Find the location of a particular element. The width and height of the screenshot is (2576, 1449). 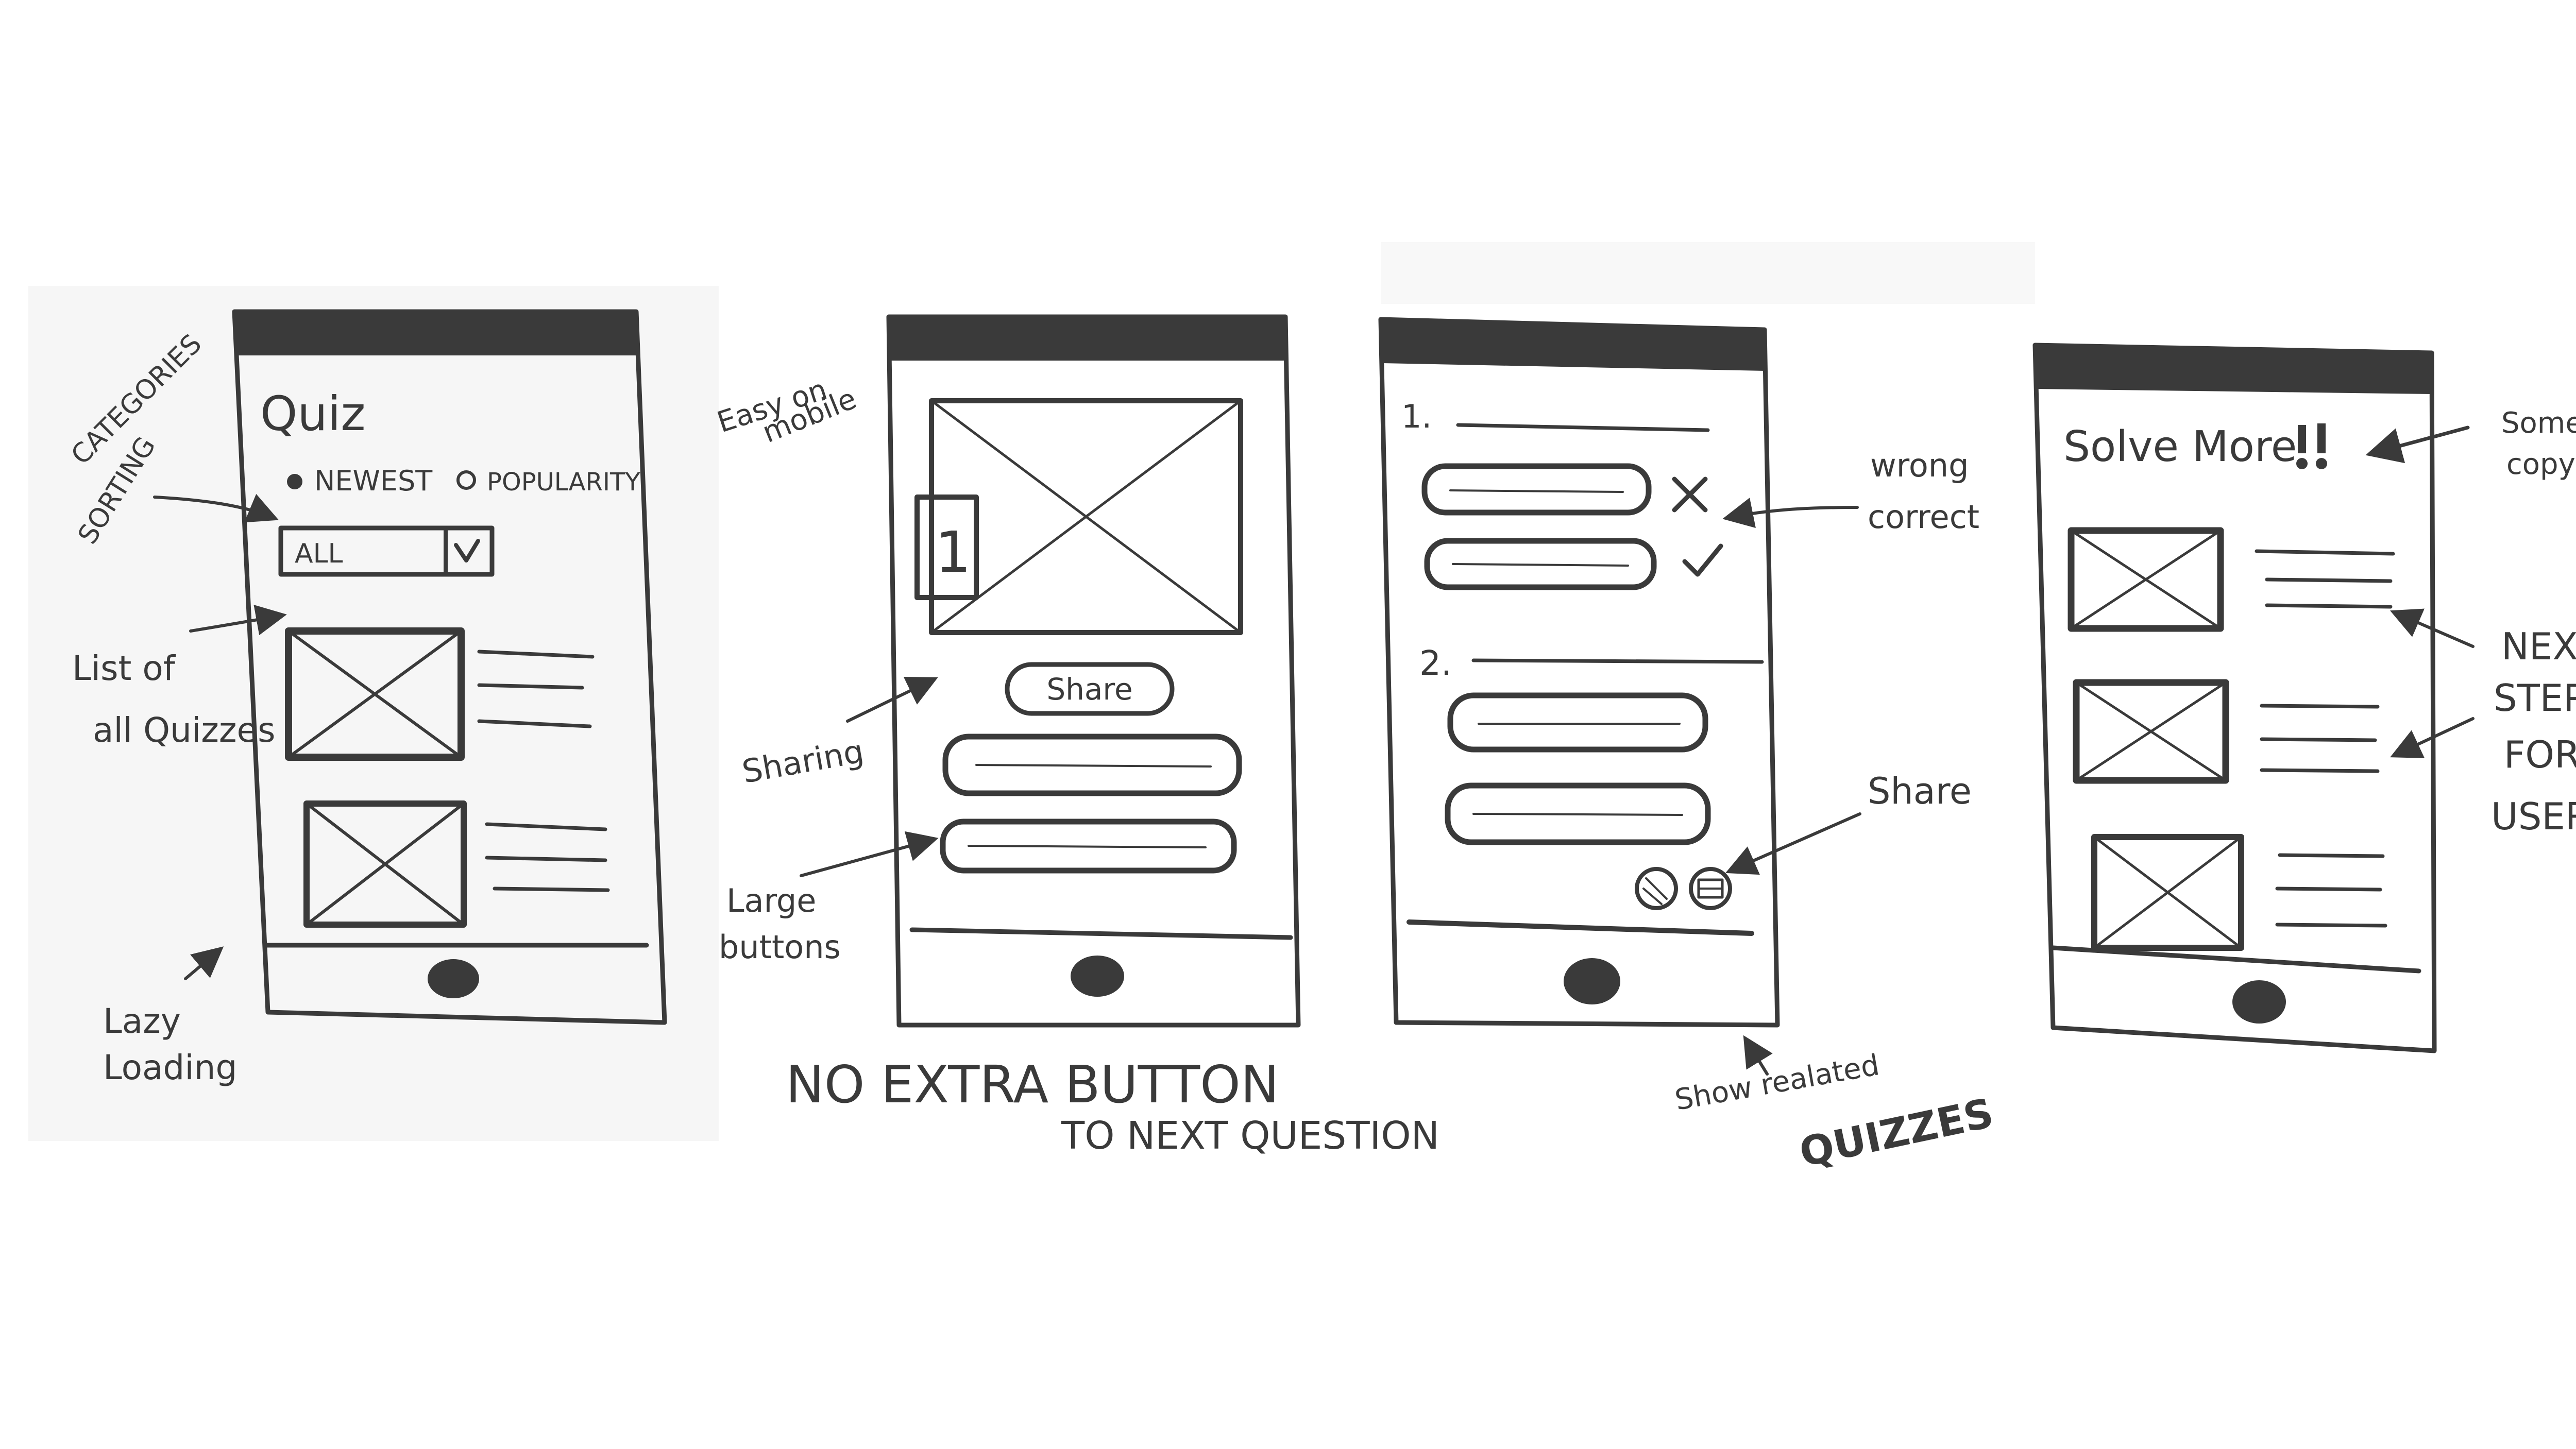

annotation-share: Share is located at coordinates (1920, 791).